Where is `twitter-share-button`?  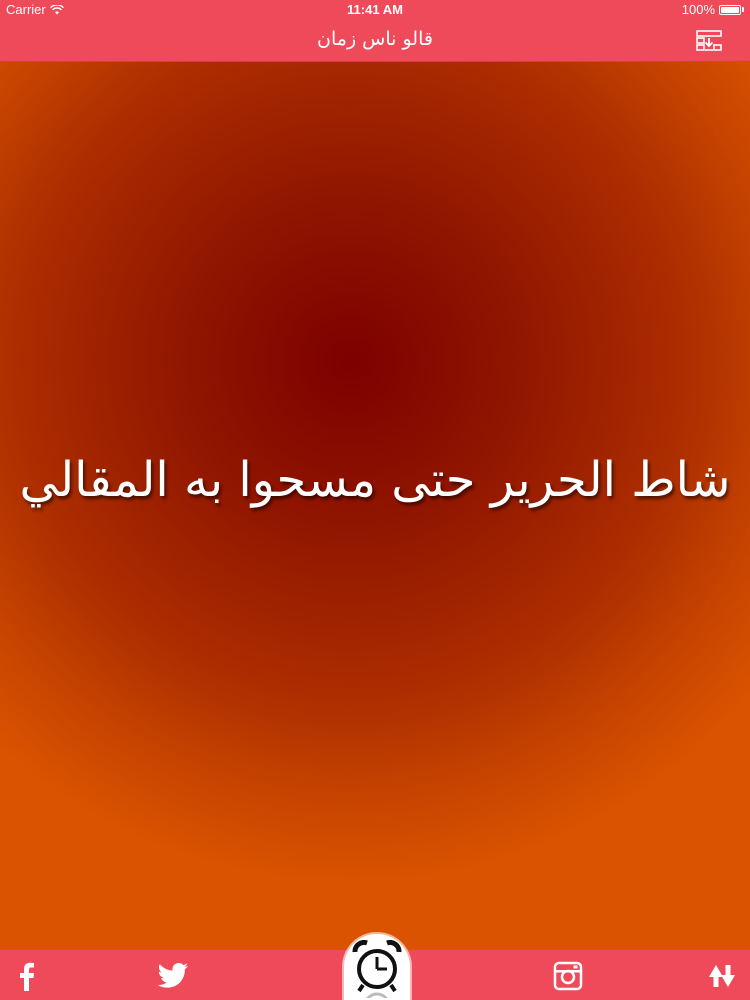 twitter-share-button is located at coordinates (173, 976).